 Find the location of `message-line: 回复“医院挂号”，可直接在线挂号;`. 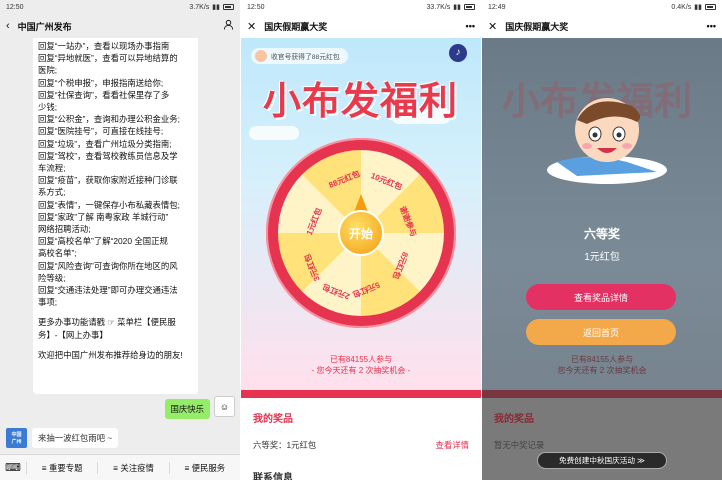

message-line: 回复“医院挂号”，可直接在线挂号; is located at coordinates (101, 131).